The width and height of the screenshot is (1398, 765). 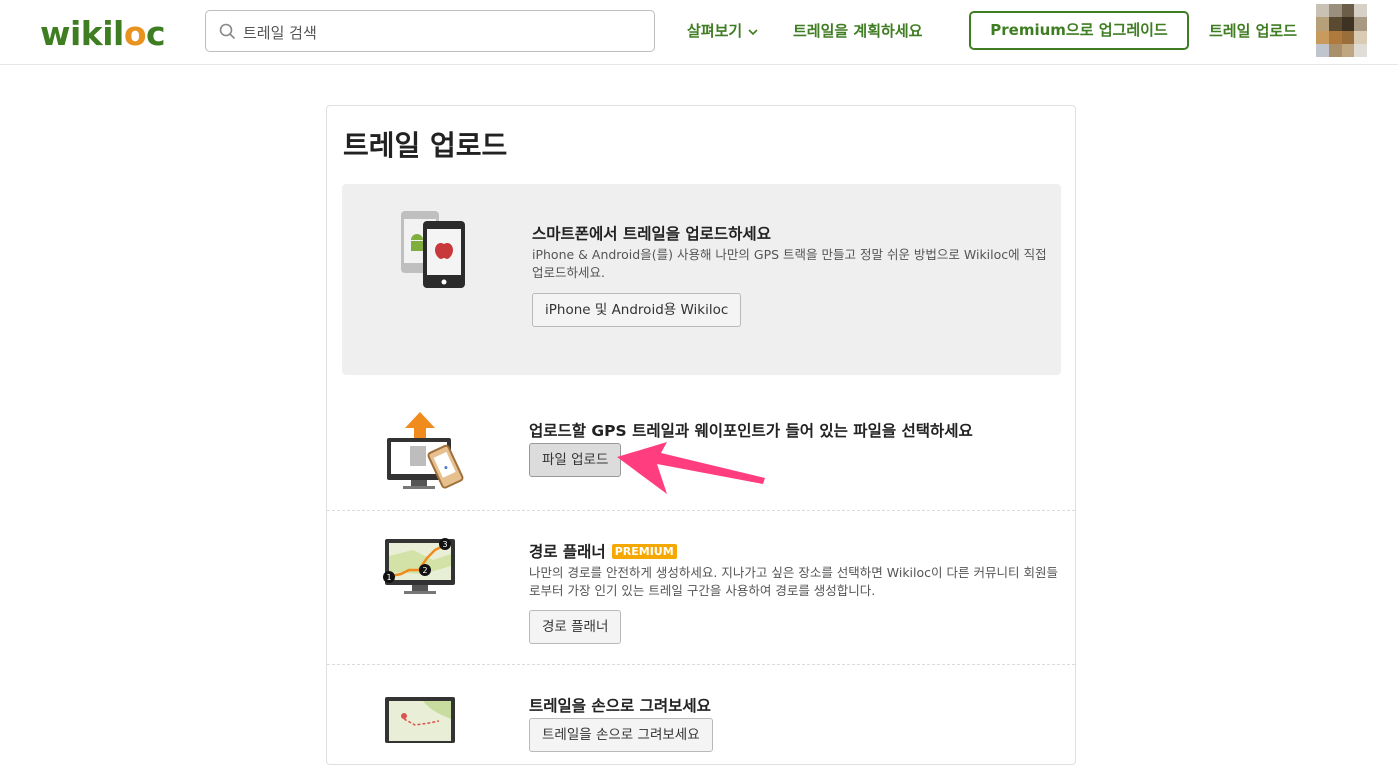 I want to click on annotation-arrow, so click(x=691, y=468).